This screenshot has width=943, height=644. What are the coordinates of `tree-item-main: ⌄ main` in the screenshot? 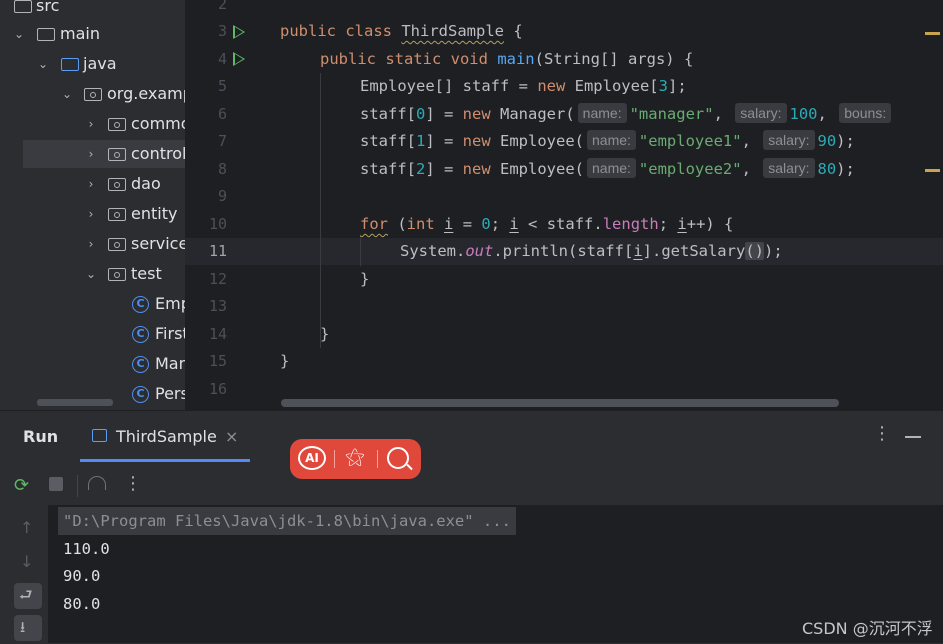 It's located at (92, 34).